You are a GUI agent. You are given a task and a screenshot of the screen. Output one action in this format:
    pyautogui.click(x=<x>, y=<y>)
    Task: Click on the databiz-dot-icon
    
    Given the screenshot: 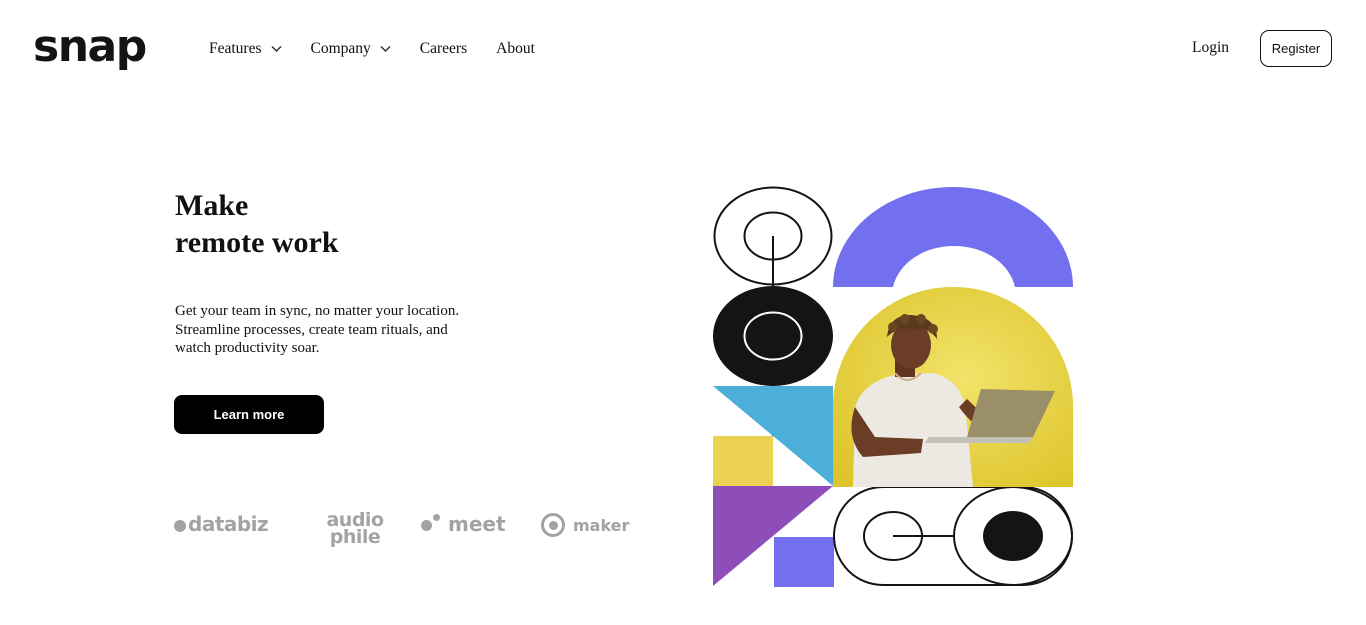 What is the action you would take?
    pyautogui.click(x=180, y=525)
    